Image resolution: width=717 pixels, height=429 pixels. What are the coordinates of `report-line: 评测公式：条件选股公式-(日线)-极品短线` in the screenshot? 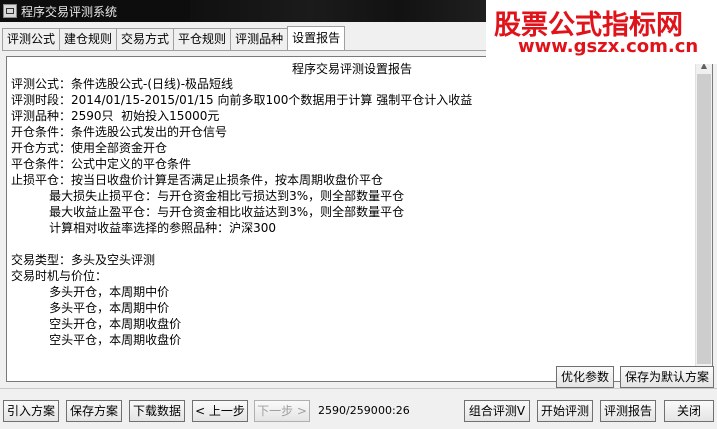 It's located at (122, 84).